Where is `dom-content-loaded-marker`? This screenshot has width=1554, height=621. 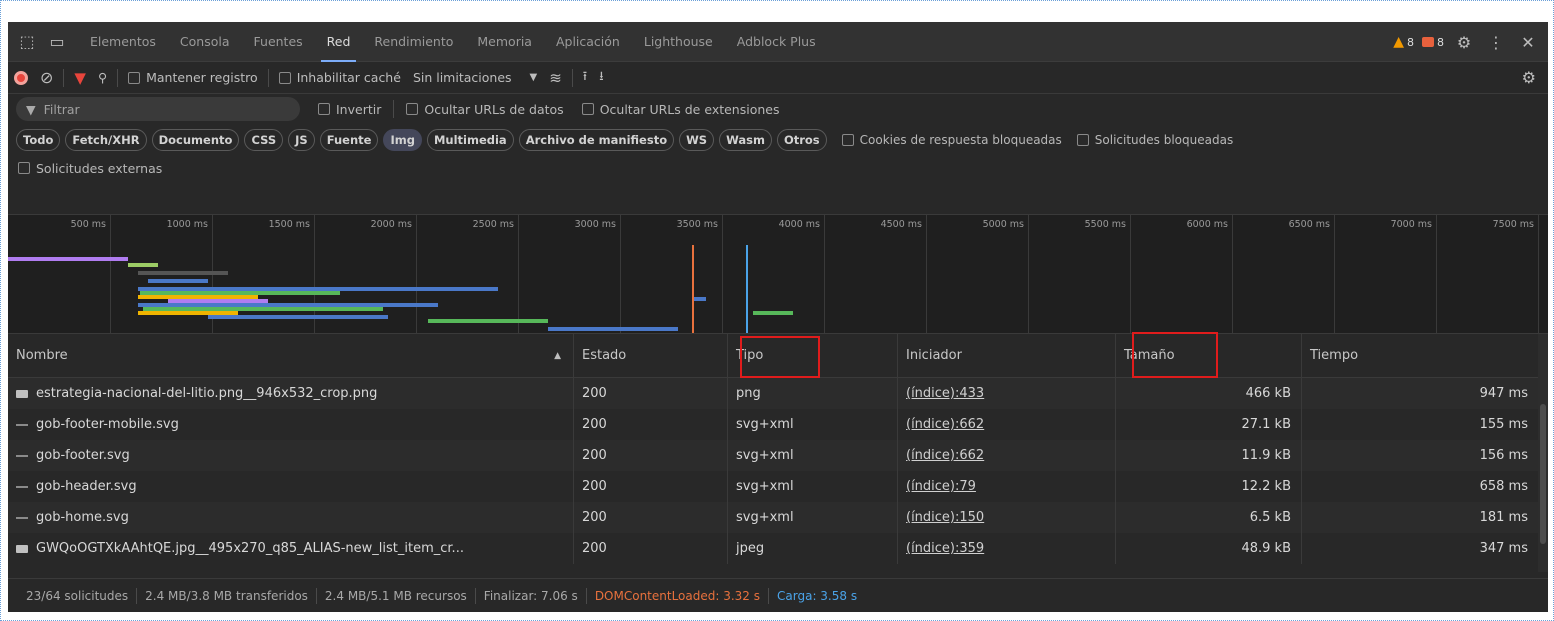 dom-content-loaded-marker is located at coordinates (693, 289).